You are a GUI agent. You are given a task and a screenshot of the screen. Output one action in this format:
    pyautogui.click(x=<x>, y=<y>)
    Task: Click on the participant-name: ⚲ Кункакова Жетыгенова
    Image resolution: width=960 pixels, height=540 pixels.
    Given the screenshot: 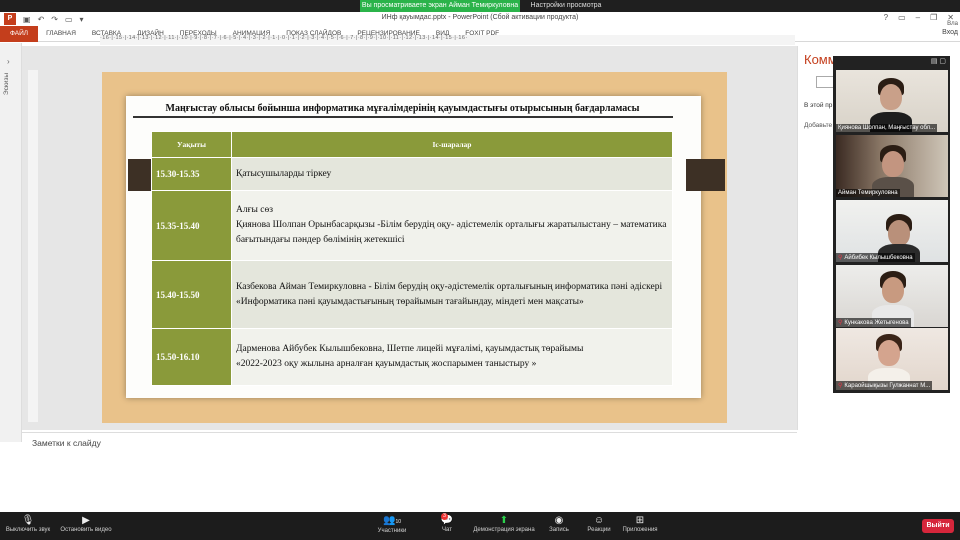 What is the action you would take?
    pyautogui.click(x=873, y=322)
    